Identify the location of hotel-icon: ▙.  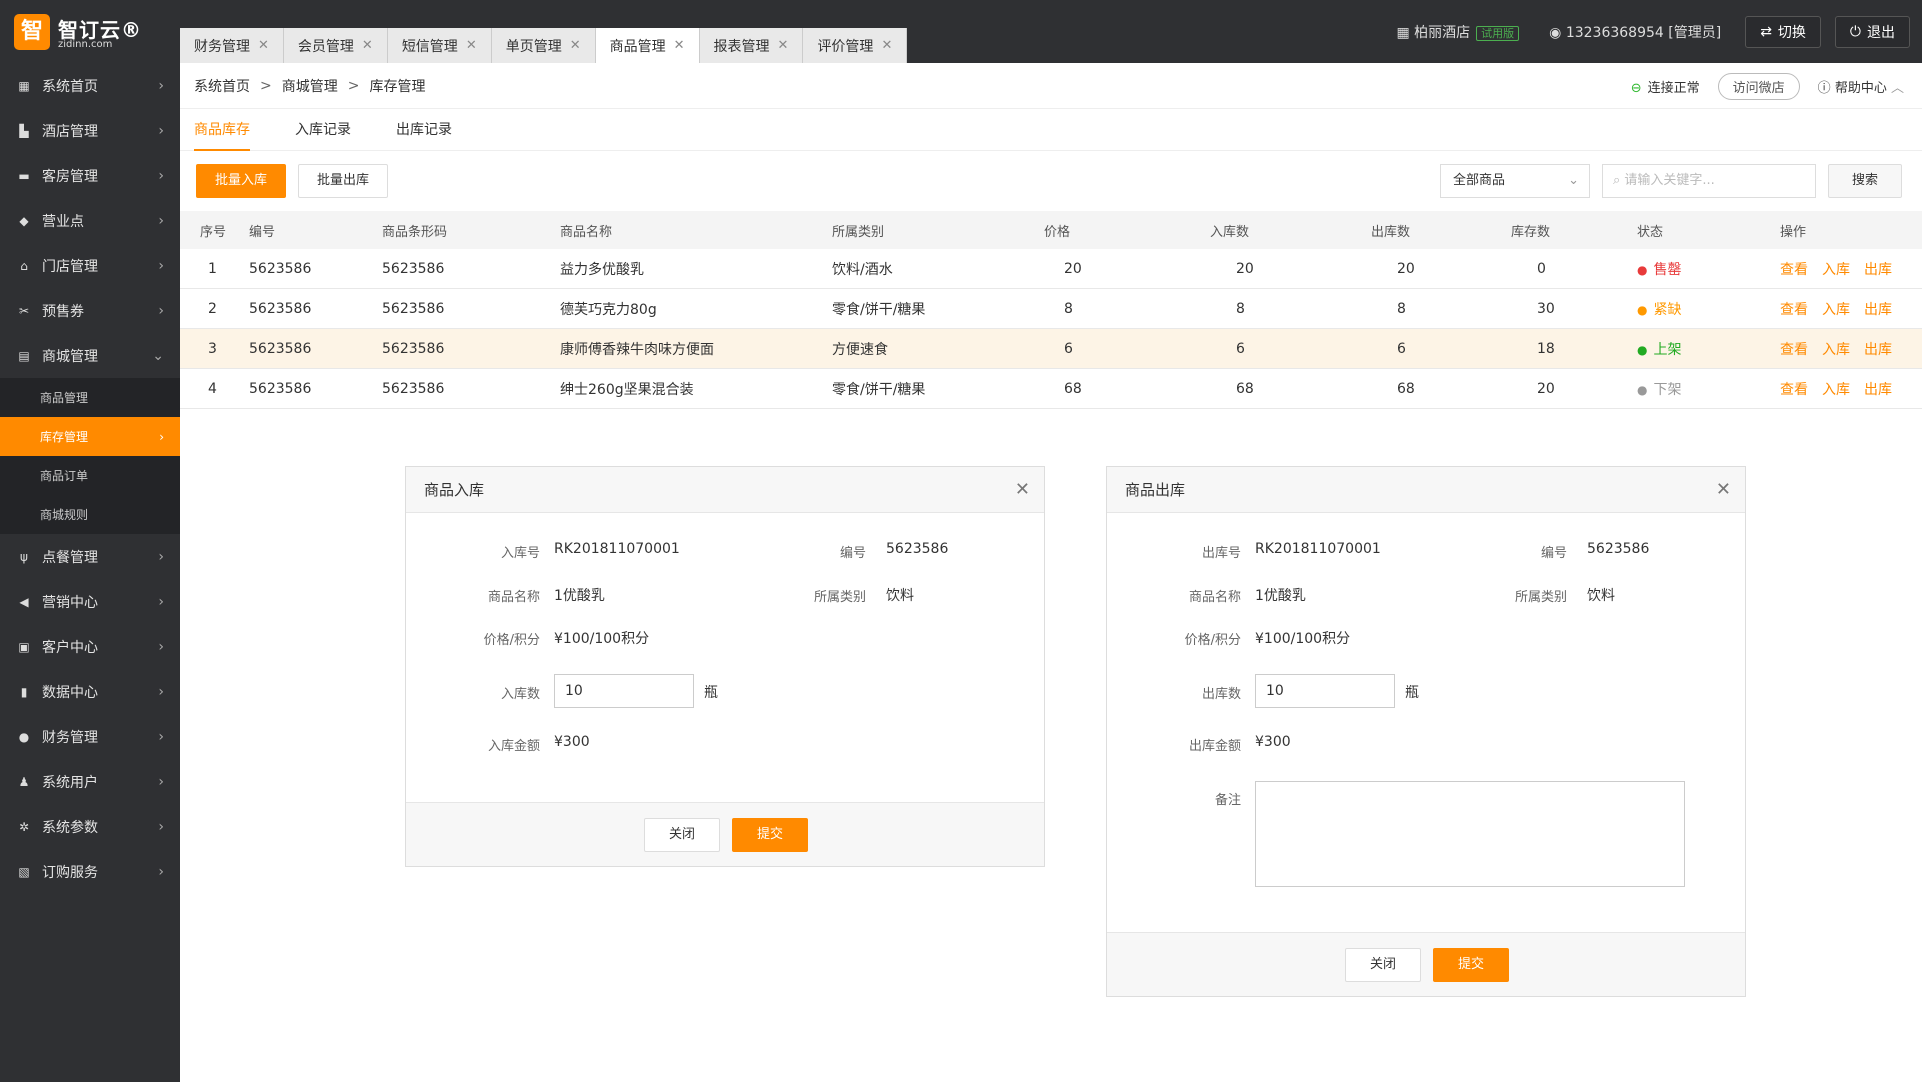
(24, 130).